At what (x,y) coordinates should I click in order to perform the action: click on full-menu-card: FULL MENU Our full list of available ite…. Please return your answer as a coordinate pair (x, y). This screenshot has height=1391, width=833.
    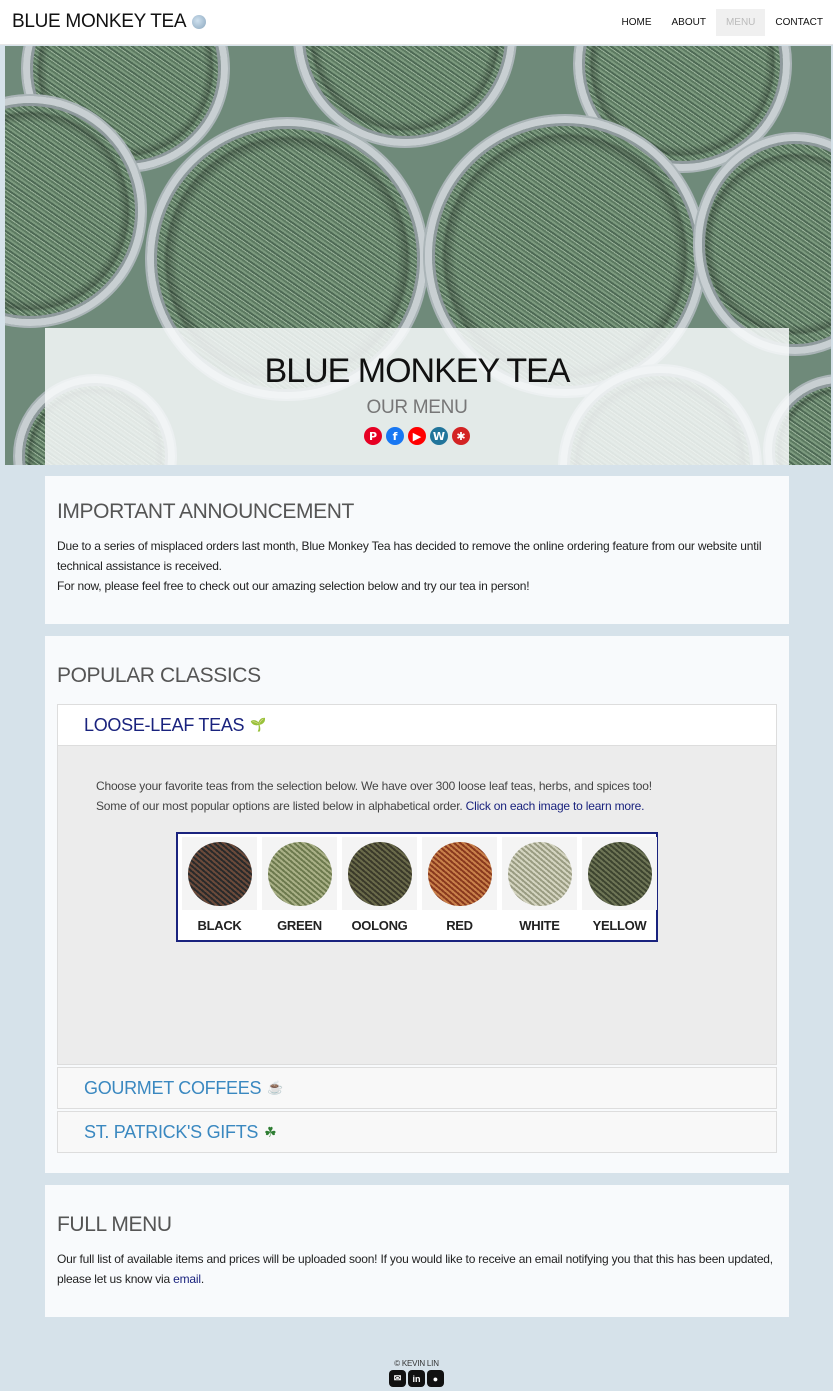
    Looking at the image, I should click on (417, 1251).